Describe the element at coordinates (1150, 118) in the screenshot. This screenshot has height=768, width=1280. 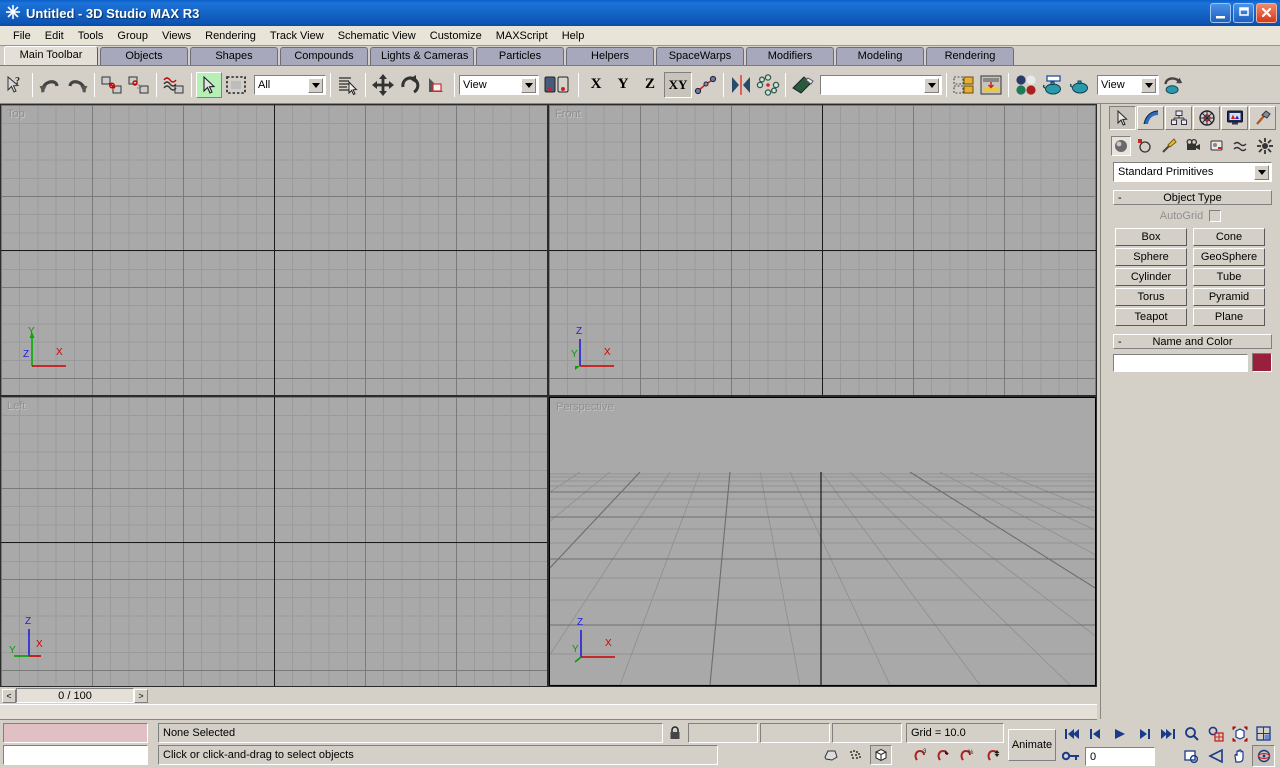
I see `modify-tab` at that location.